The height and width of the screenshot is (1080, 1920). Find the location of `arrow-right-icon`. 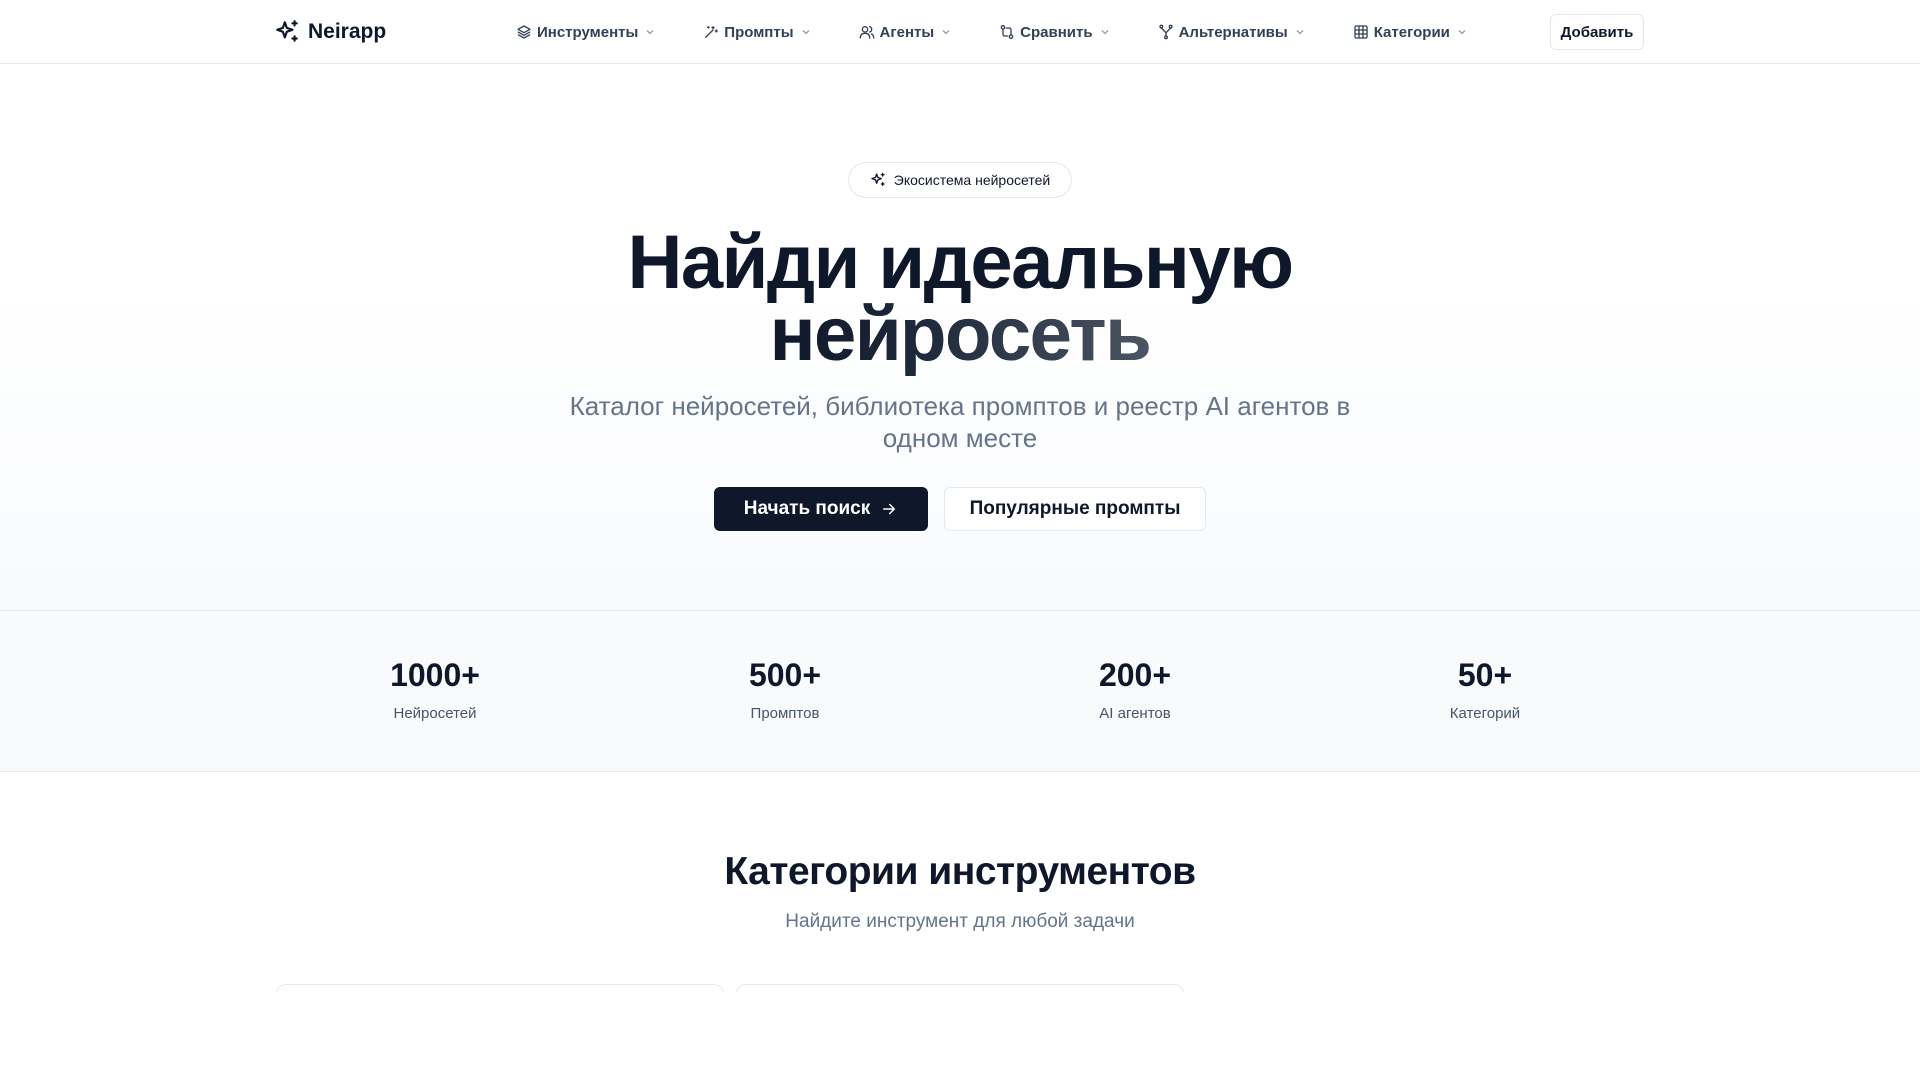

arrow-right-icon is located at coordinates (889, 509).